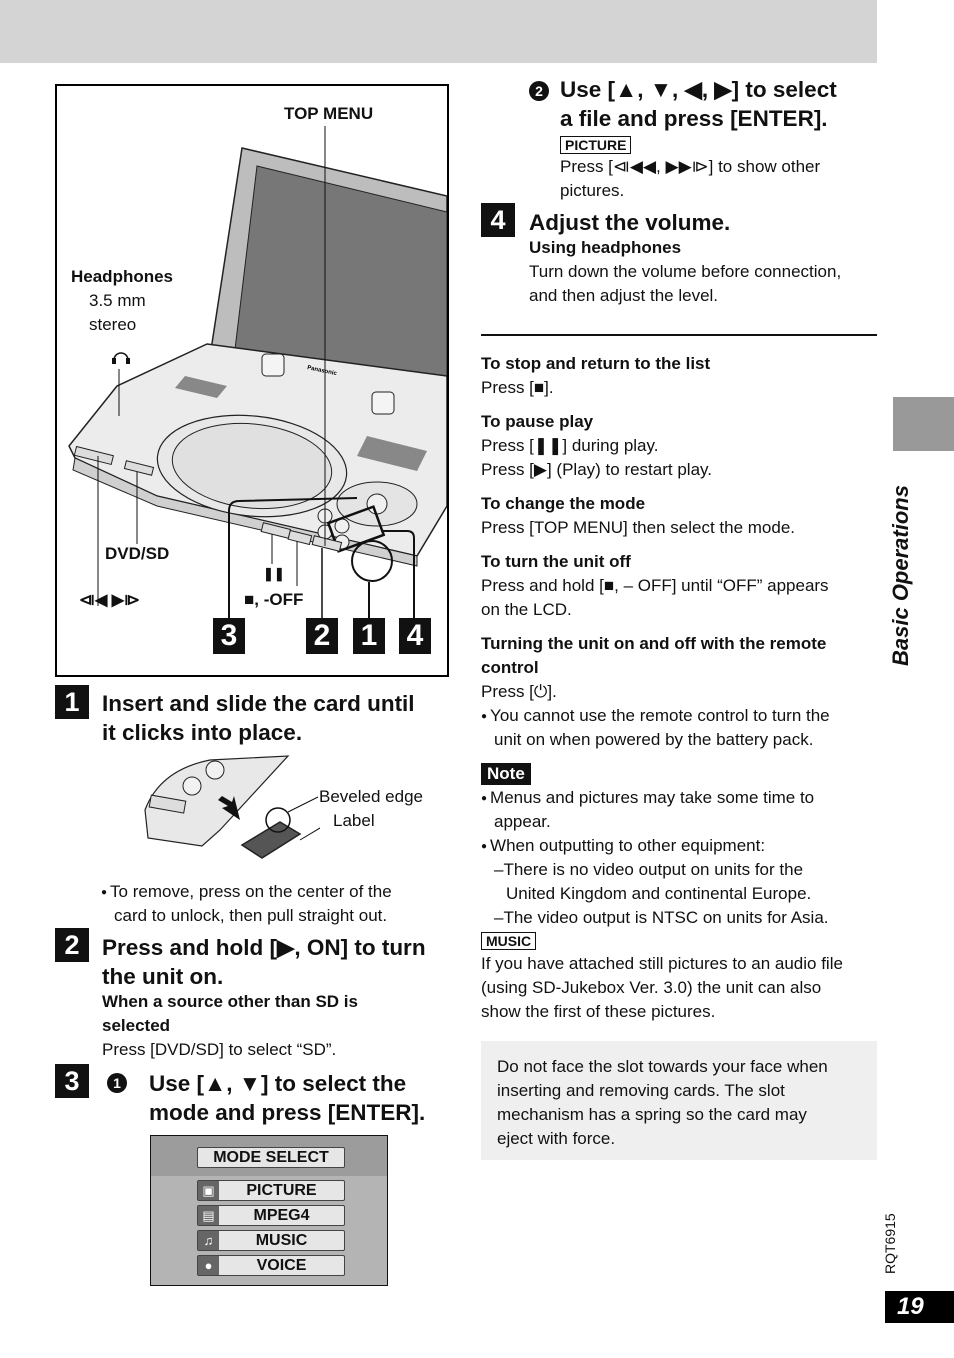  What do you see at coordinates (251, 915) in the screenshot?
I see `step-1-bullet-line2: card to unlock, then pull straight out.` at bounding box center [251, 915].